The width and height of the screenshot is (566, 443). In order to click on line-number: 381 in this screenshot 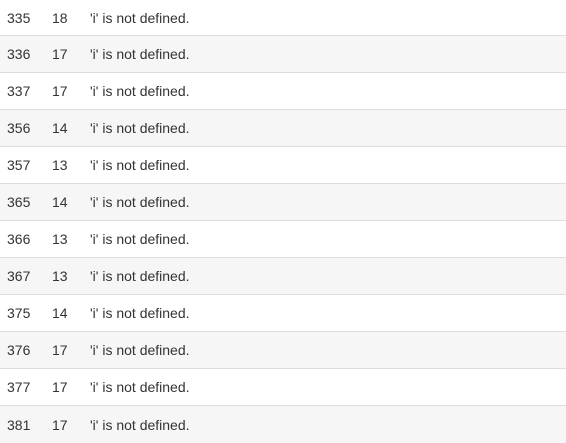, I will do `click(19, 424)`.